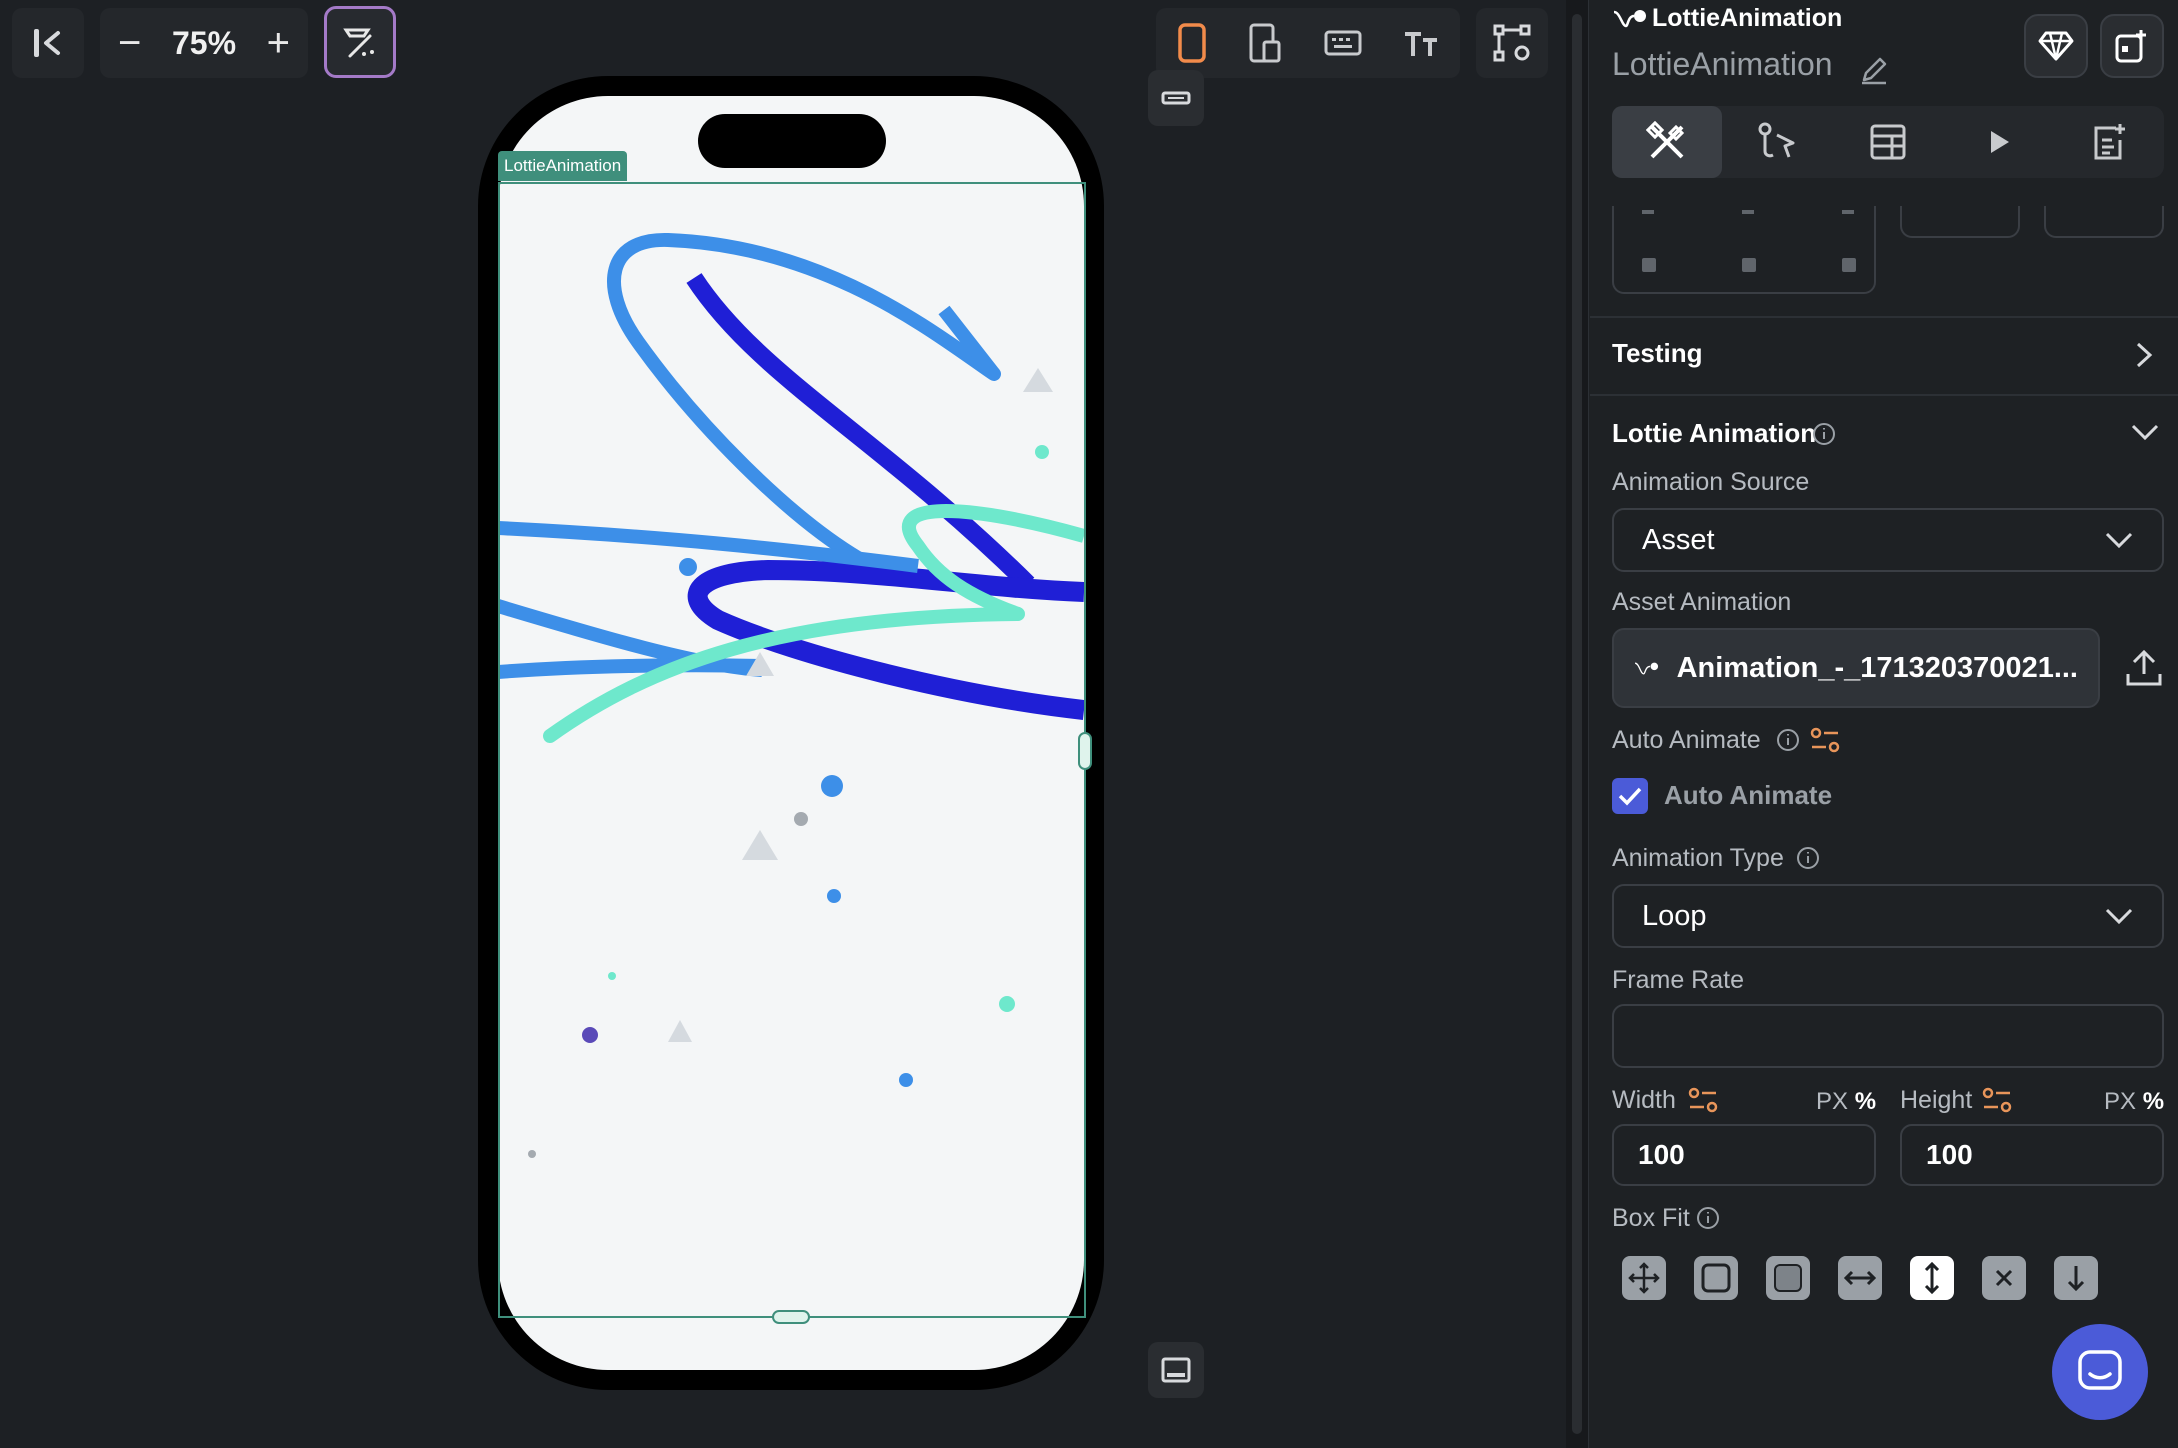  I want to click on height-unit-percent: %, so click(2153, 1101).